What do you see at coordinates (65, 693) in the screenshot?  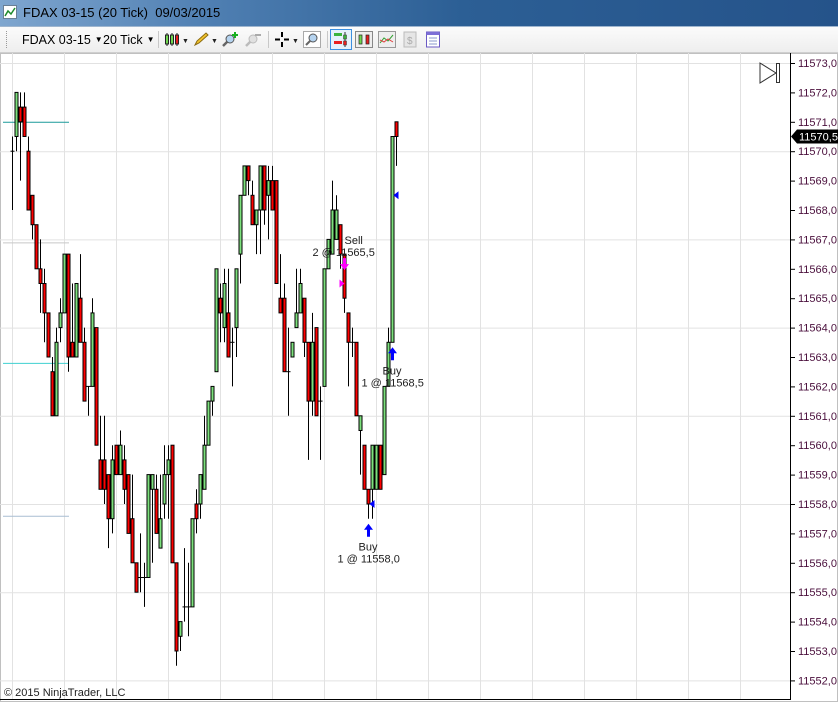 I see `copyright-text: © 2015 NinjaTrader, LLC` at bounding box center [65, 693].